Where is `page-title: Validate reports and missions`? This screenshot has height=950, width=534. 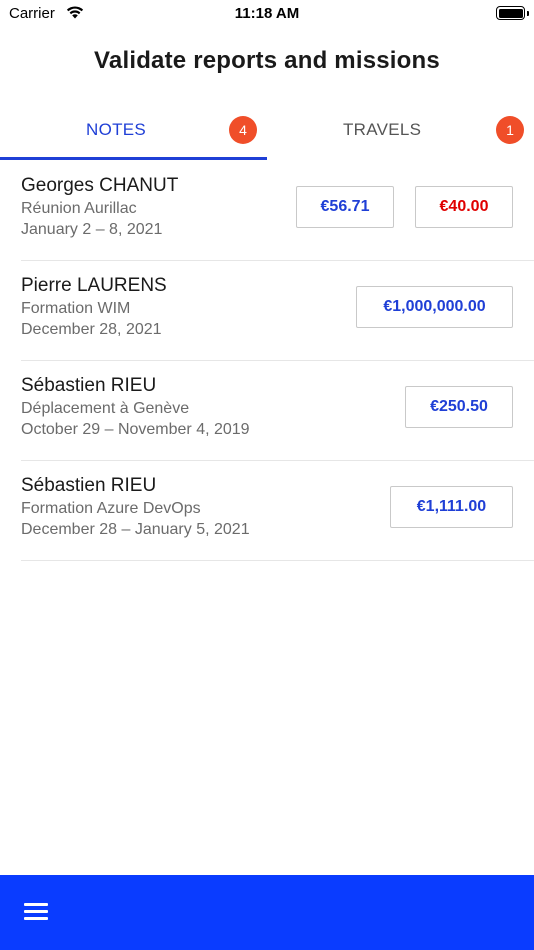
page-title: Validate reports and missions is located at coordinates (267, 60).